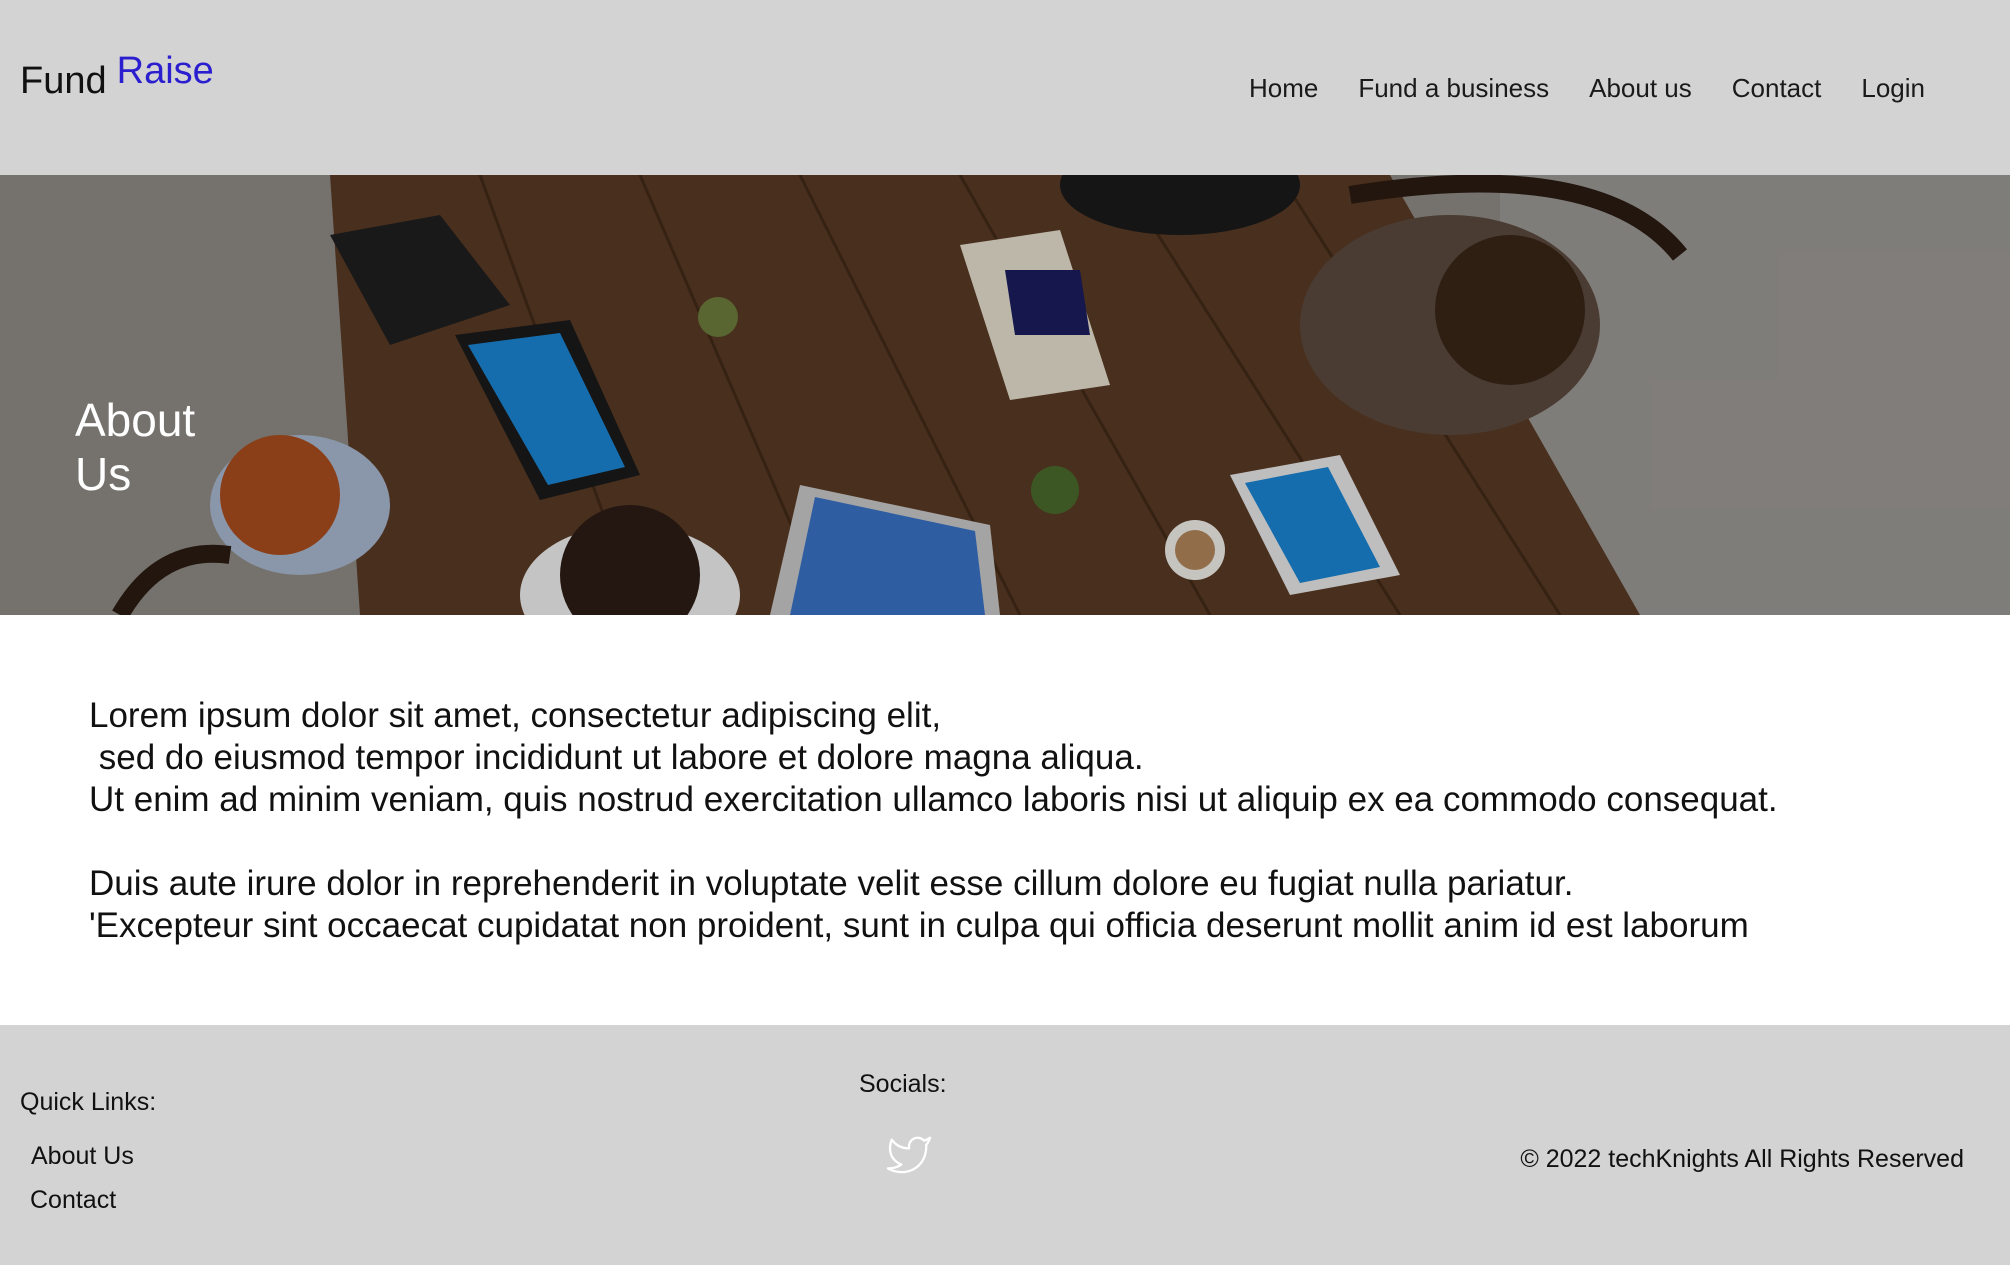  Describe the element at coordinates (82, 1156) in the screenshot. I see `footer-link-about-us: About Us` at that location.